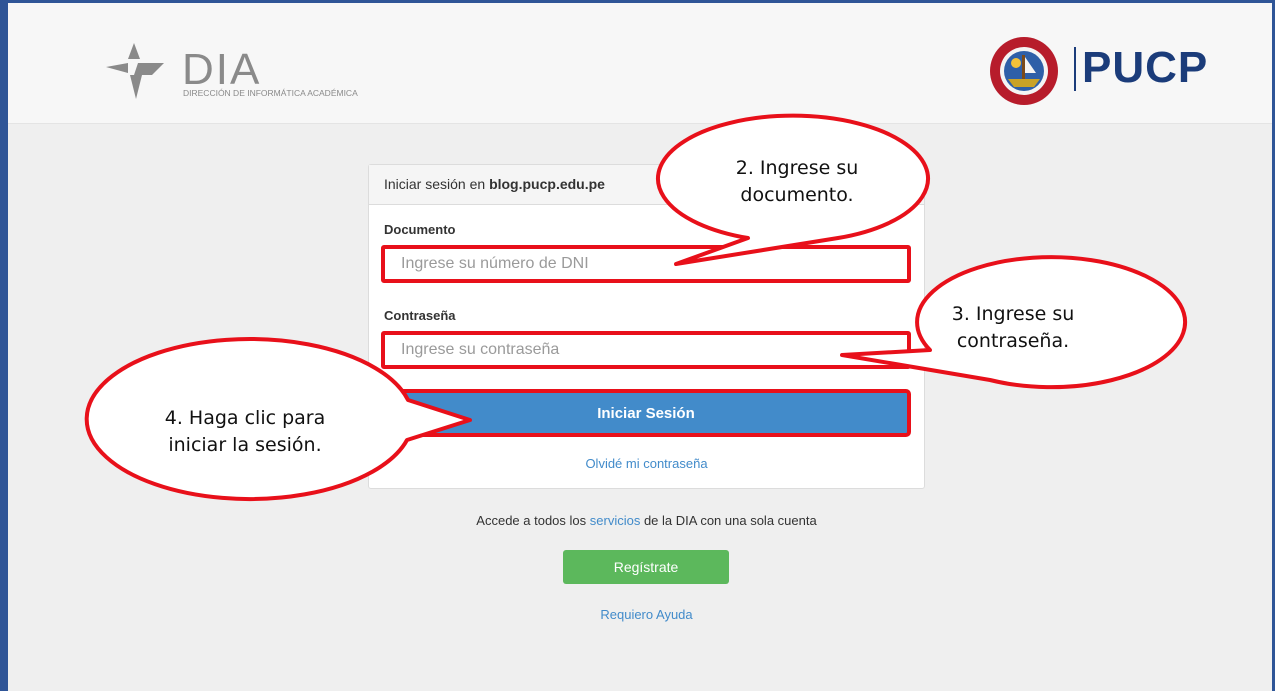 This screenshot has width=1275, height=691. I want to click on forgot-password-link: Olvidé mi contraseña, so click(646, 463).